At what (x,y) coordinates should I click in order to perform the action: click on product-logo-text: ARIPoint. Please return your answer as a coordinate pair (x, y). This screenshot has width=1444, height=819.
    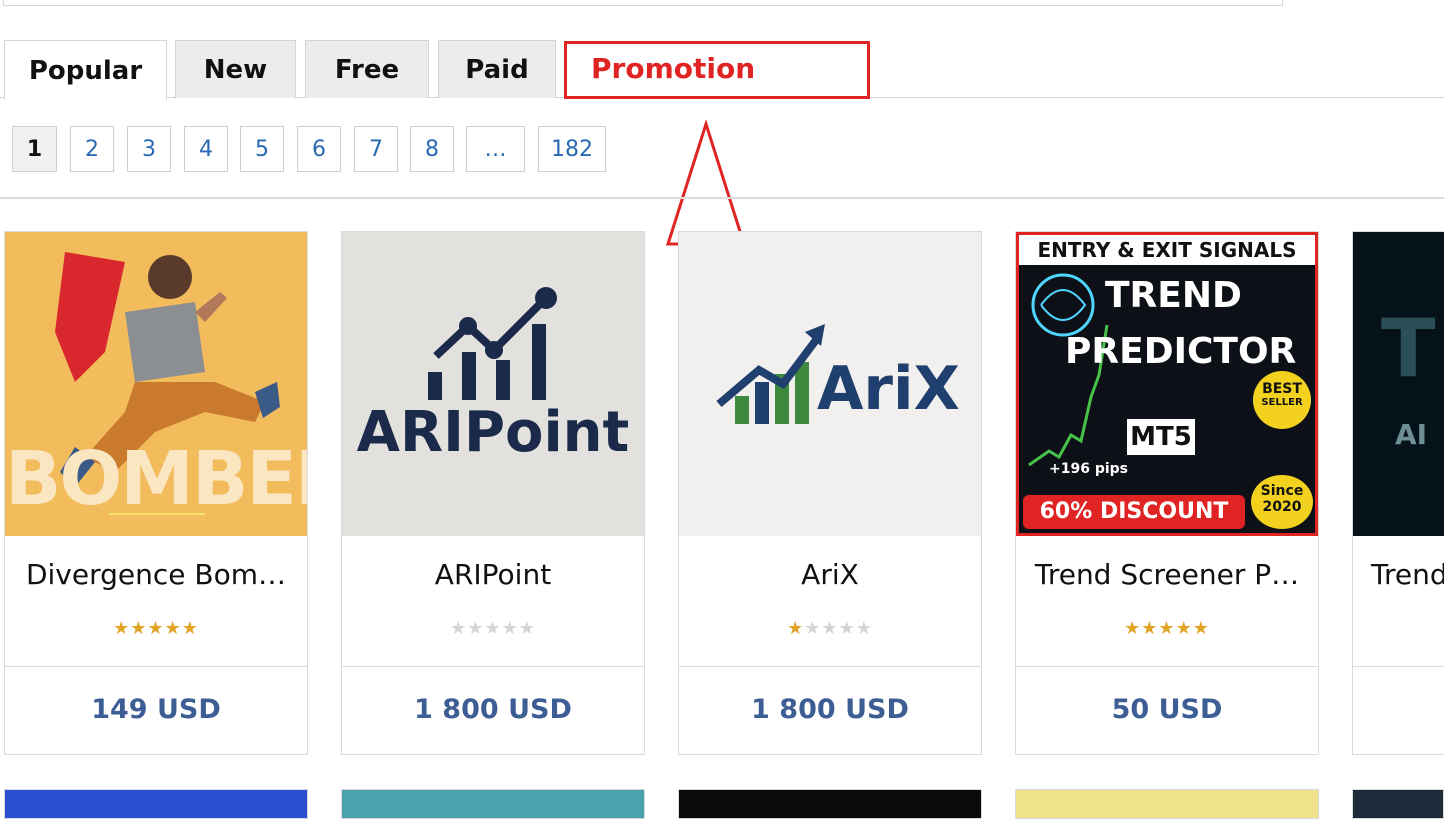
    Looking at the image, I should click on (493, 432).